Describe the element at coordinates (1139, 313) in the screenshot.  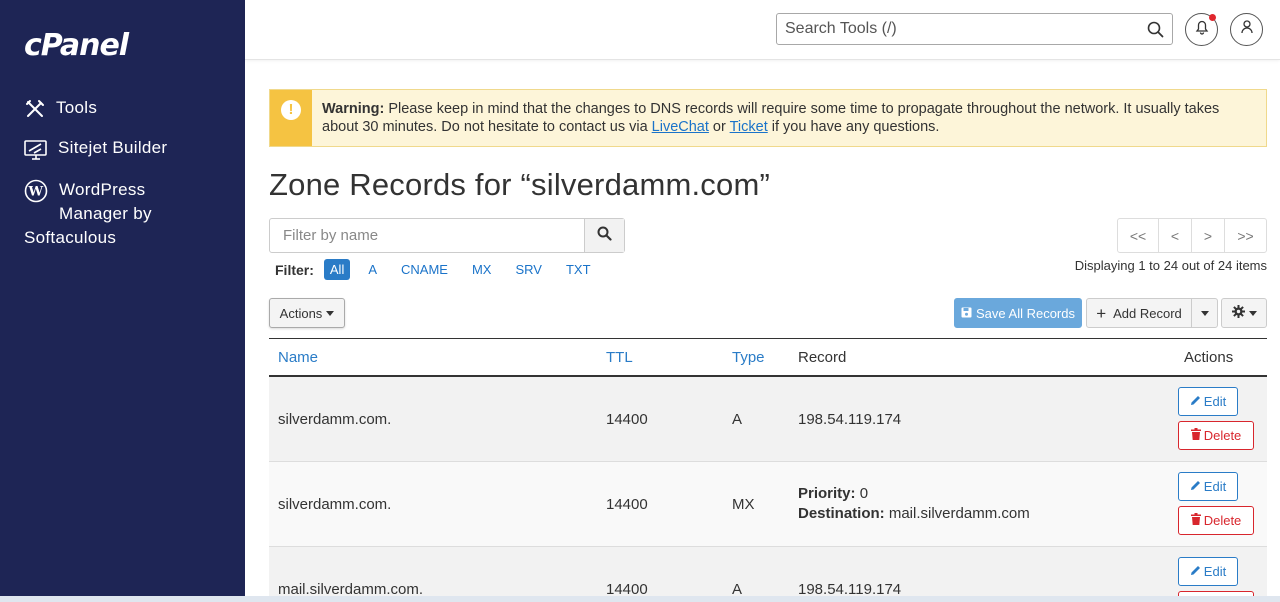
I see `add-record-button: + Add Record` at that location.